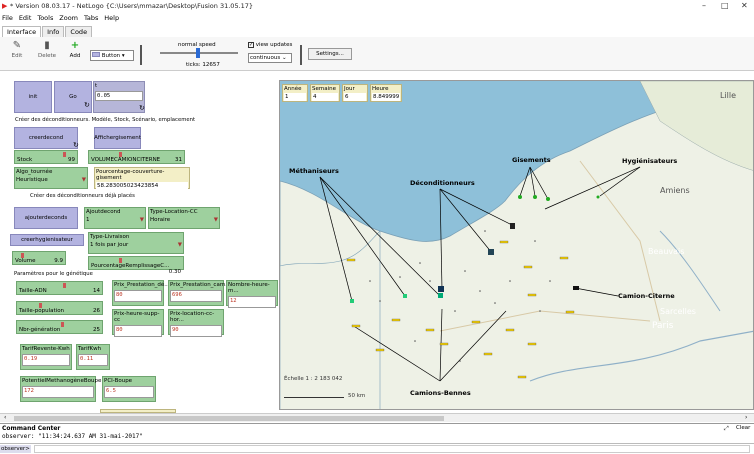 The height and width of the screenshot is (454, 754). Describe the element at coordinates (704, 5) in the screenshot. I see `minimize-icon: –` at that location.